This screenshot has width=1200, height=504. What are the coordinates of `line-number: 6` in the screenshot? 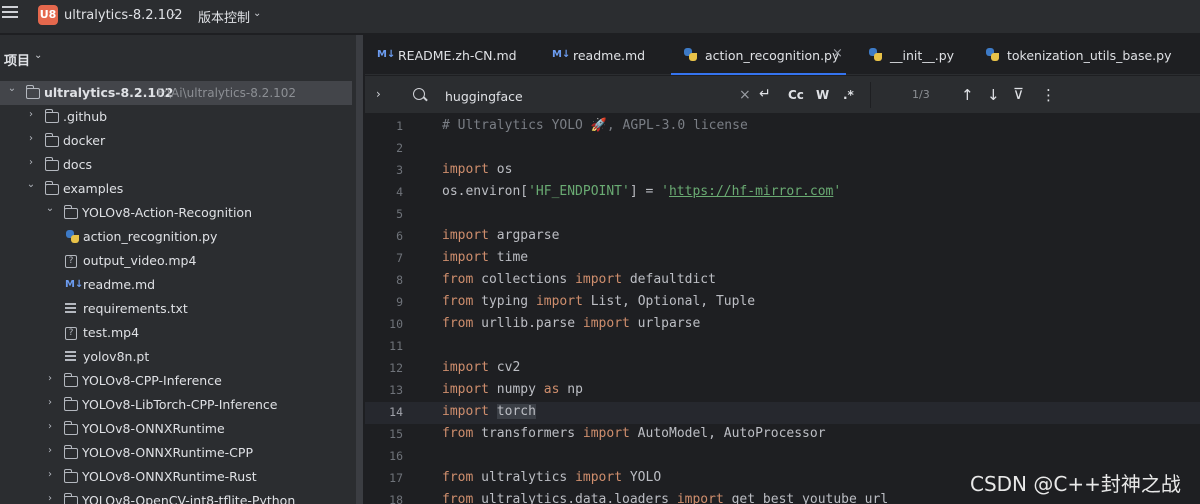 It's located at (399, 236).